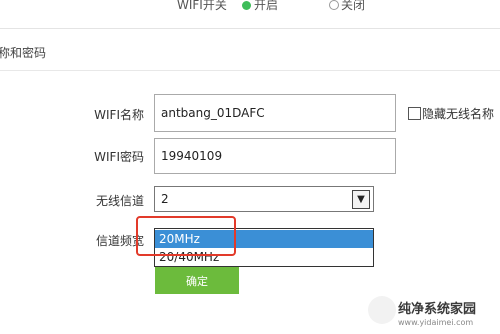 This screenshot has width=500, height=334. Describe the element at coordinates (119, 241) in the screenshot. I see `bandwidth-label: 信道频宽` at that location.